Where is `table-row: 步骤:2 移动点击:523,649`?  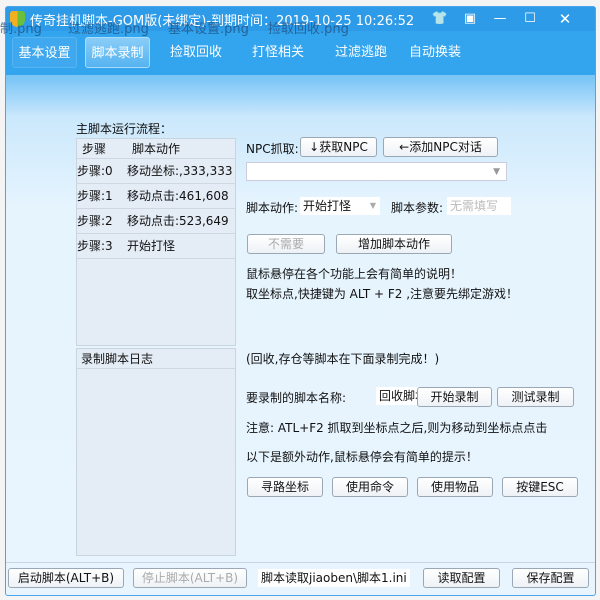 table-row: 步骤:2 移动点击:523,649 is located at coordinates (156, 221).